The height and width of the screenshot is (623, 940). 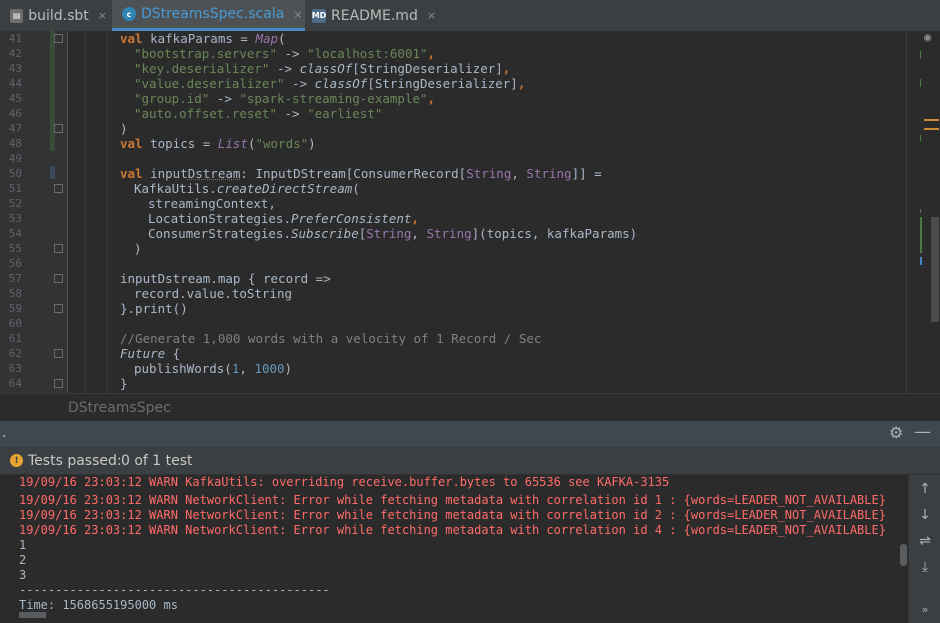 I want to click on code-line: publishWords(1, 1000), so click(x=213, y=368).